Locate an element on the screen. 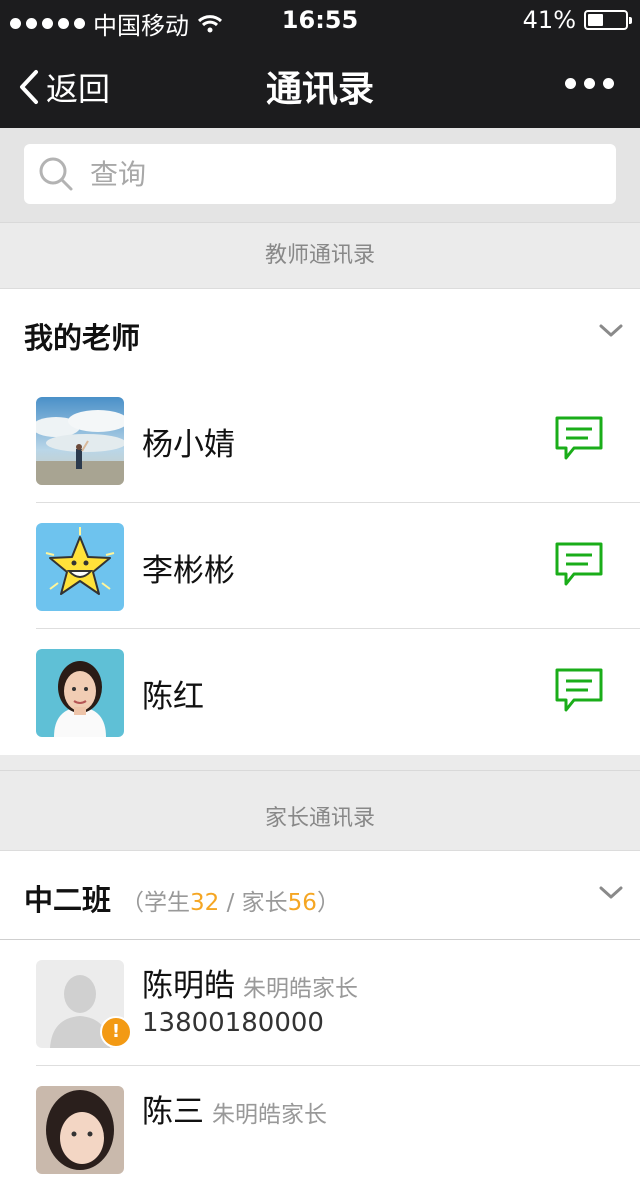 Image resolution: width=640 pixels, height=1192 pixels. parent-name-line: 陈三 朱明皓家长 is located at coordinates (234, 1108).